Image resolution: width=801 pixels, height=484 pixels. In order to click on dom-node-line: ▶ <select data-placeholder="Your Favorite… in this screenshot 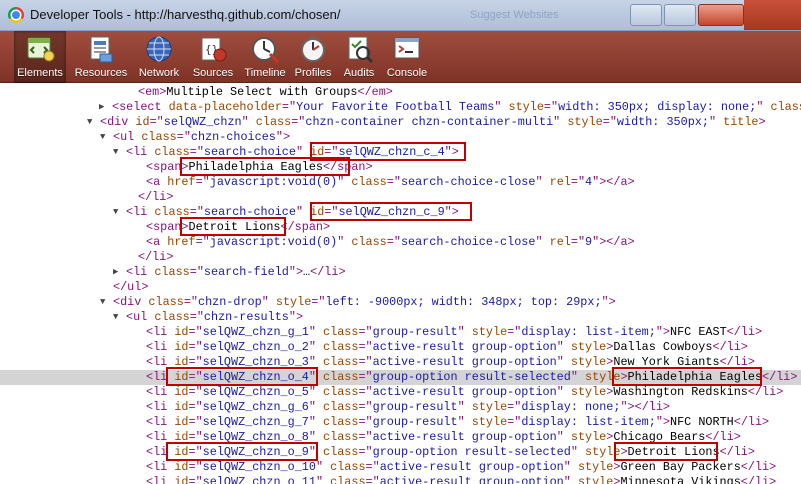, I will do `click(400, 107)`.